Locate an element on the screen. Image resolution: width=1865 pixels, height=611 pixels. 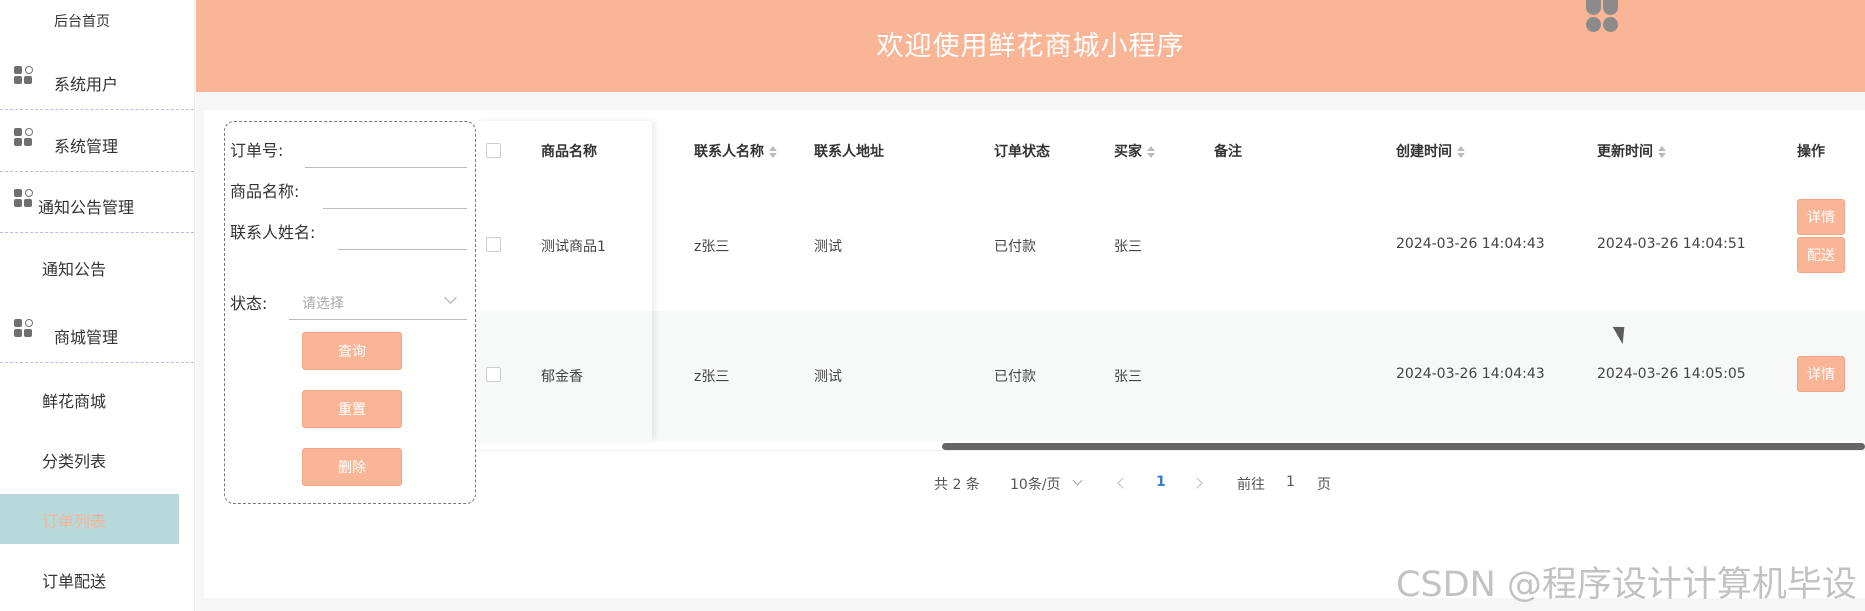
column-header-sortable: 更新时间 is located at coordinates (1631, 151).